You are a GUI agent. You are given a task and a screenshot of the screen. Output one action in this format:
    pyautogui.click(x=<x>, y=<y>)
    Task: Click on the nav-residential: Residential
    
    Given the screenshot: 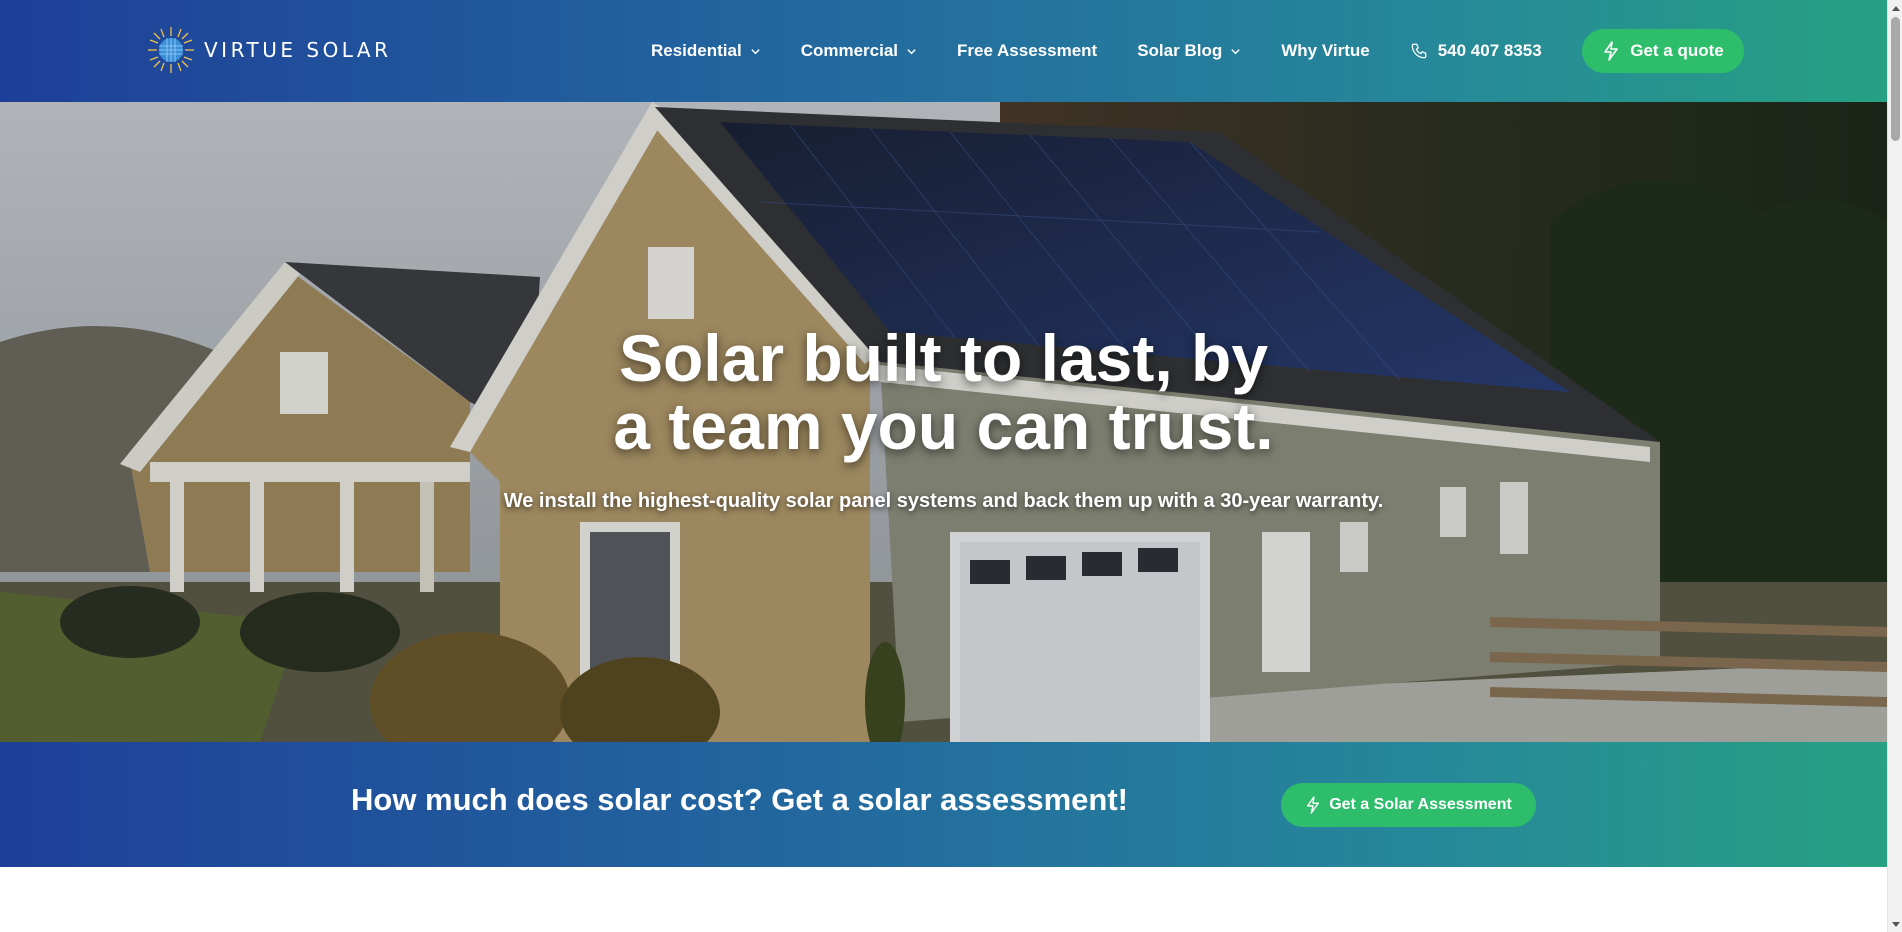 What is the action you would take?
    pyautogui.click(x=706, y=51)
    